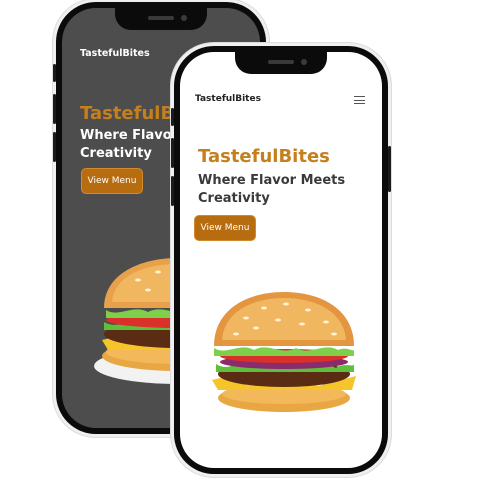  I want to click on hero-title: TastefulBites, so click(264, 156).